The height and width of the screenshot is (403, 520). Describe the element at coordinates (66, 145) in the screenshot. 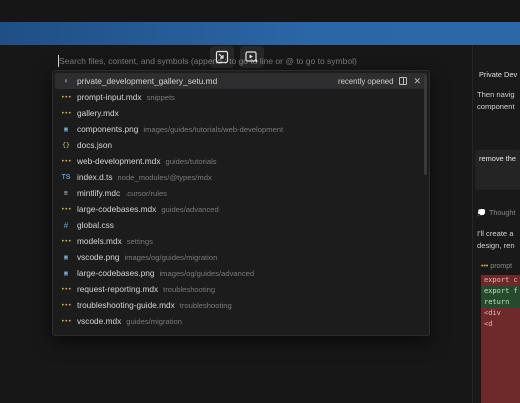

I see `json-icon: {}` at that location.